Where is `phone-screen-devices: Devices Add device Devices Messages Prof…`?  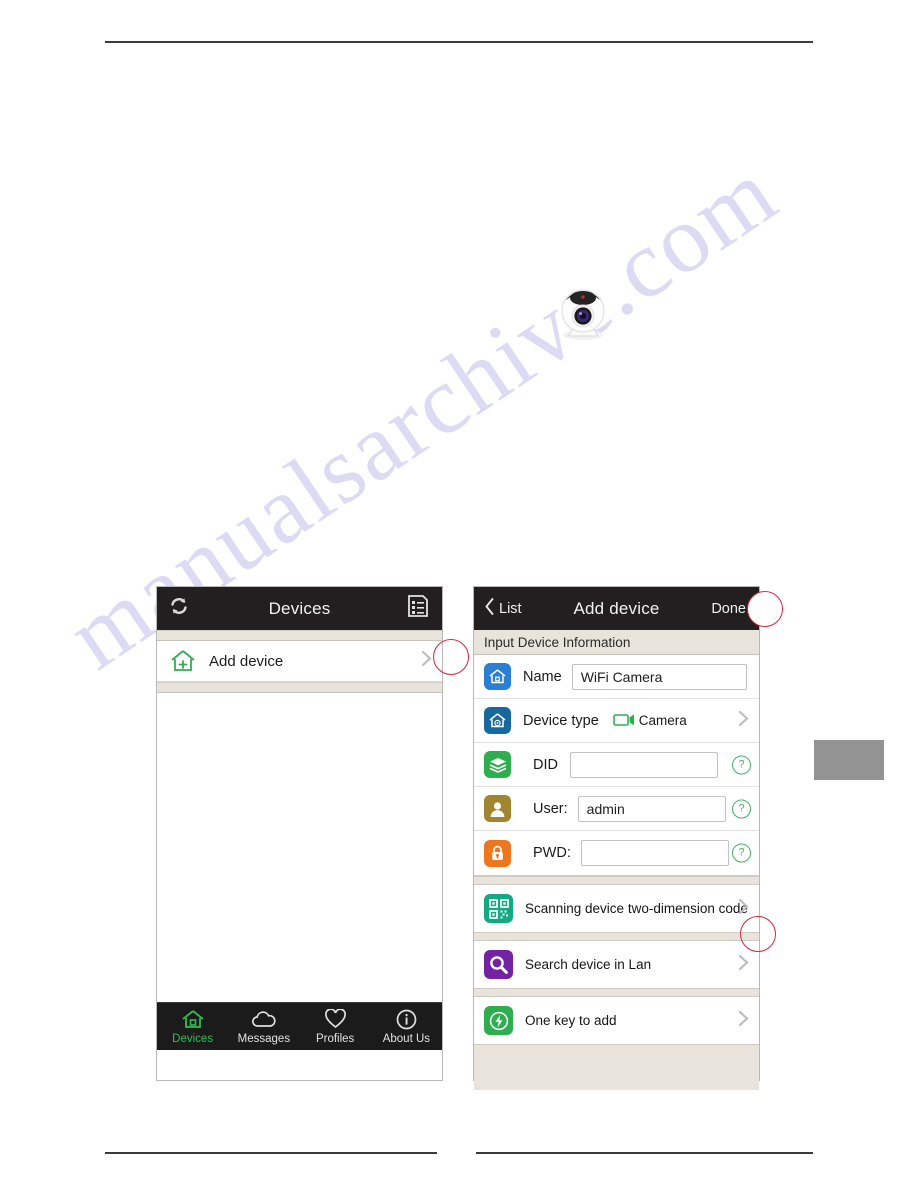
phone-screen-devices: Devices Add device Devices Messages Prof… is located at coordinates (299, 833).